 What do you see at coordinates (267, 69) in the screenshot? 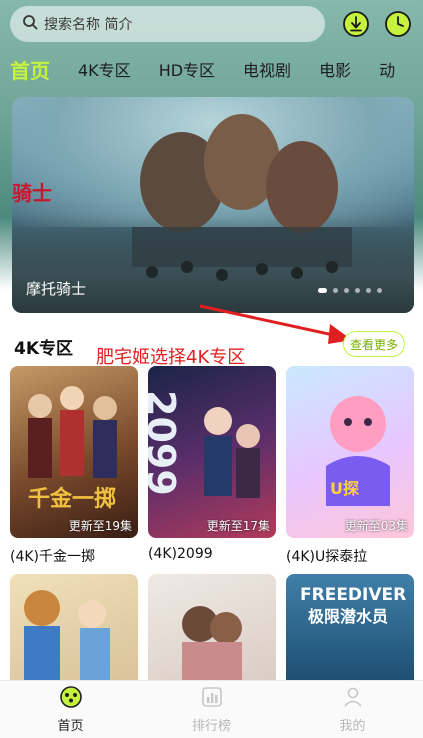
I see `tab-tv-series: 电视剧` at bounding box center [267, 69].